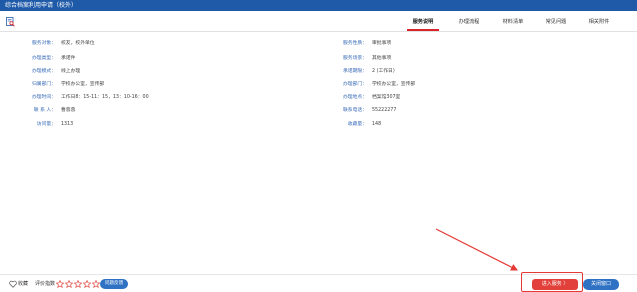 This screenshot has width=637, height=292. Describe the element at coordinates (477, 249) in the screenshot. I see `annotation-arrow` at that location.